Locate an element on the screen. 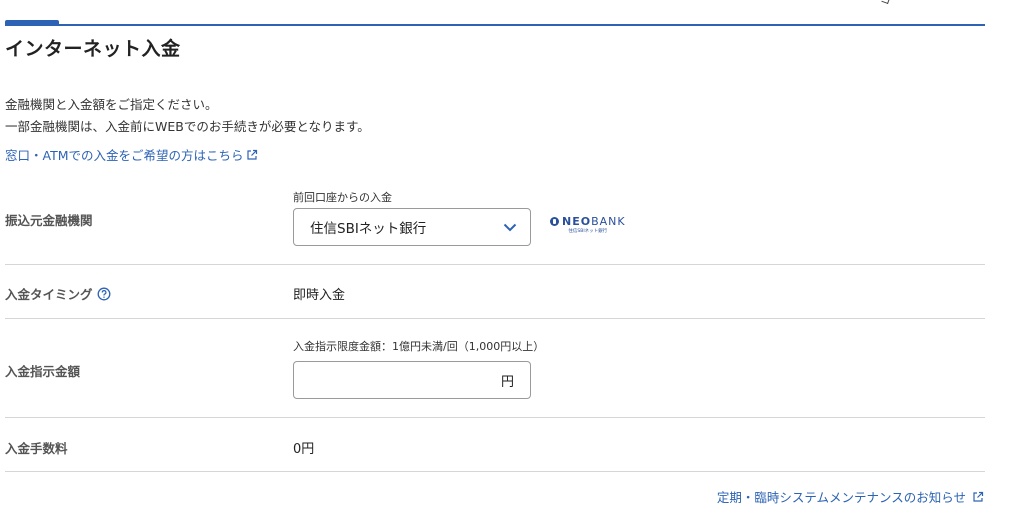 This screenshot has height=520, width=1012. logo-neo-text: NEO is located at coordinates (577, 221).